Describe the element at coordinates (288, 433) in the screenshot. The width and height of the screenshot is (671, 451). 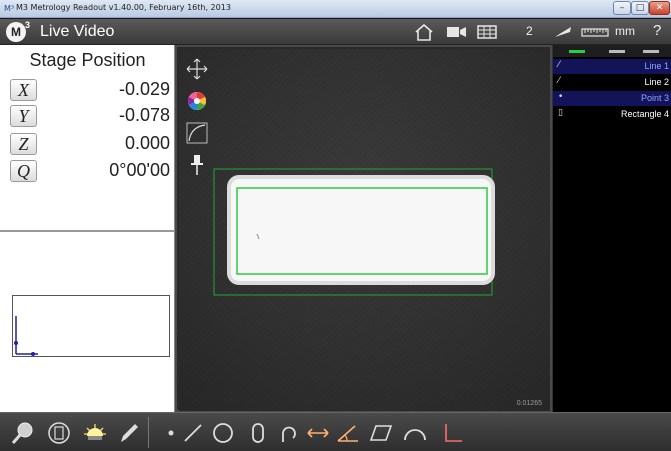
I see `arc-icon` at that location.